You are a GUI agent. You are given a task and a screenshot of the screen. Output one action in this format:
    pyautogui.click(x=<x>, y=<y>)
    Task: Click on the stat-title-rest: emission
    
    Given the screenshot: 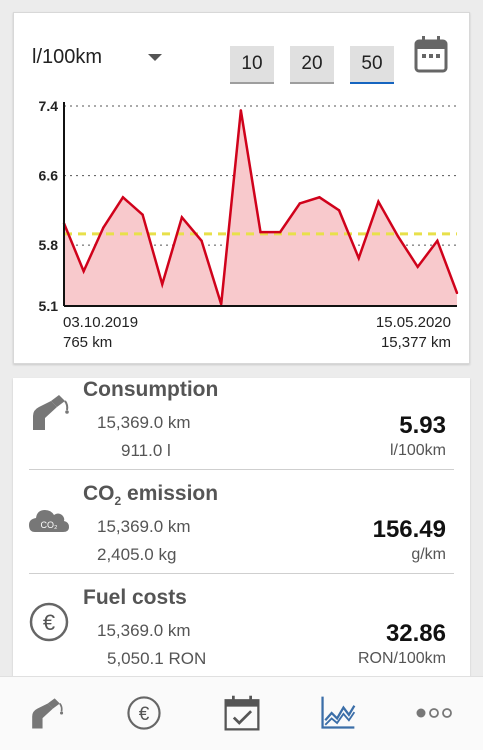 What is the action you would take?
    pyautogui.click(x=170, y=493)
    